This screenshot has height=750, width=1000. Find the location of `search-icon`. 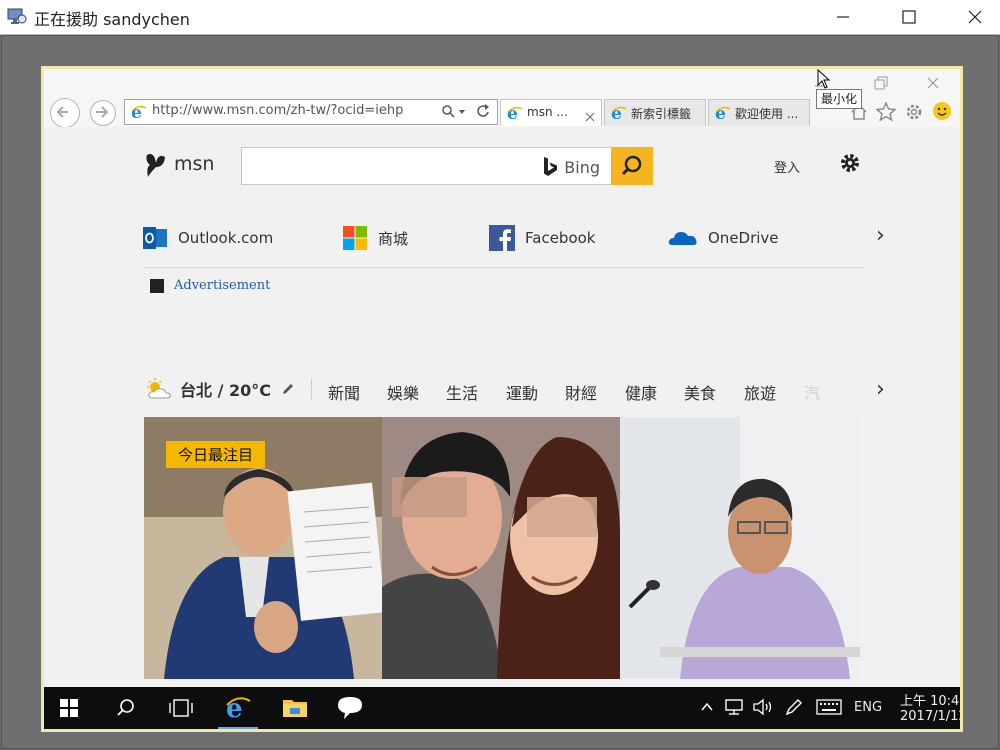

search-icon is located at coordinates (631, 165).